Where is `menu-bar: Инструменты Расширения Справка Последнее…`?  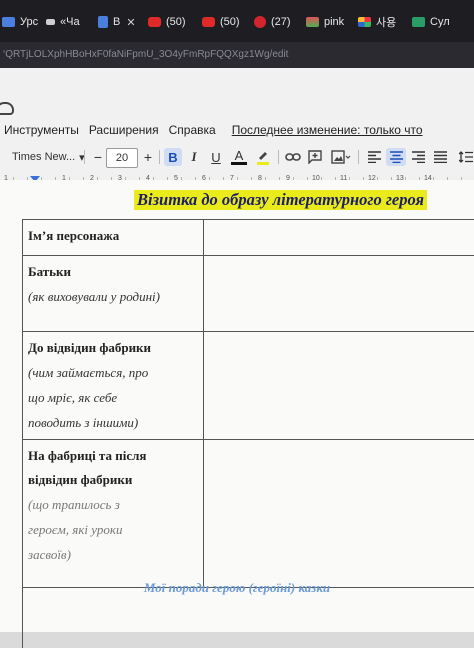
menu-bar: Инструменты Расширения Справка Последнее… is located at coordinates (213, 130).